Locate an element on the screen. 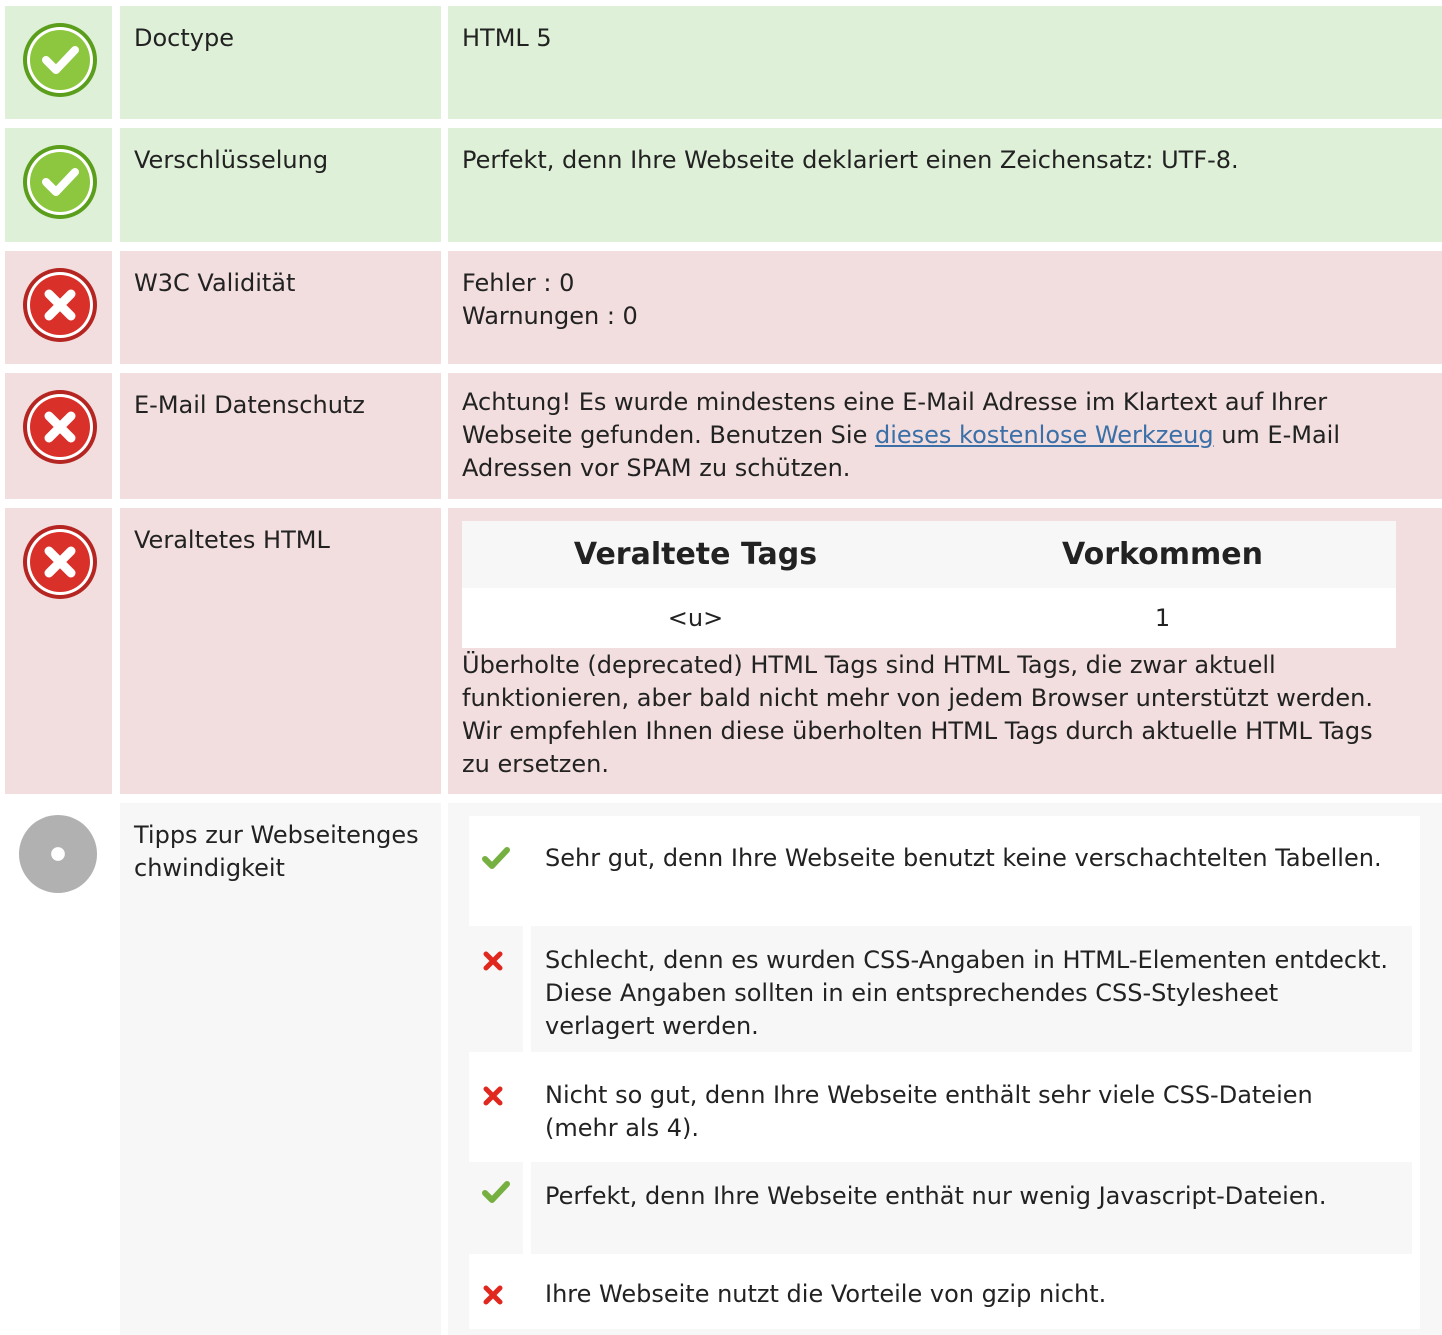 This screenshot has height=1335, width=1442. info-circle-icon is located at coordinates (58, 854).